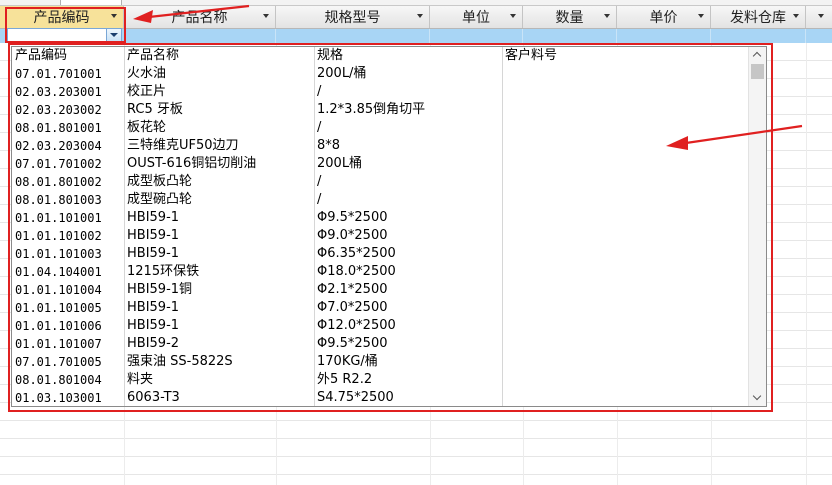 The height and width of the screenshot is (485, 832). I want to click on dropdown-row: 08.01.801002 成型板凸轮 /, so click(380, 182).